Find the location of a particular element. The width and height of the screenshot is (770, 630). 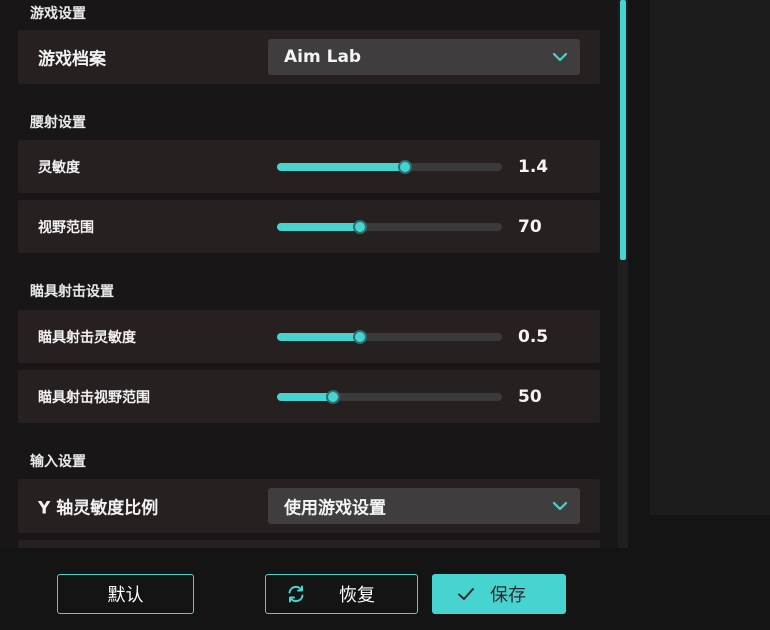

restore-button: 恢复 is located at coordinates (341, 594).